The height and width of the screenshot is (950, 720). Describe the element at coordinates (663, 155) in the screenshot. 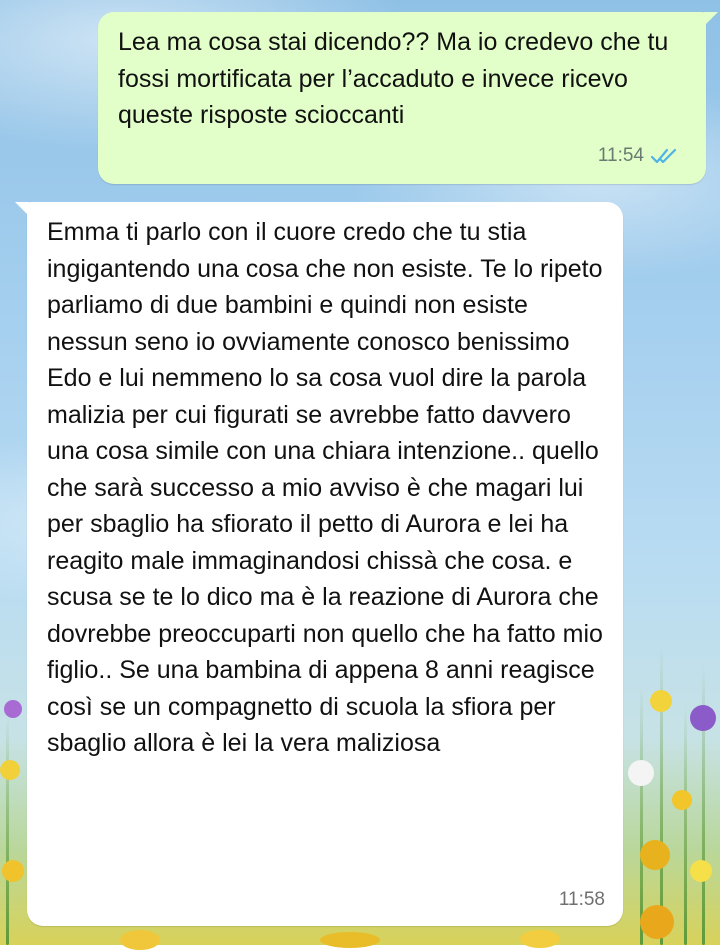

I see `double-check-read-icon` at that location.